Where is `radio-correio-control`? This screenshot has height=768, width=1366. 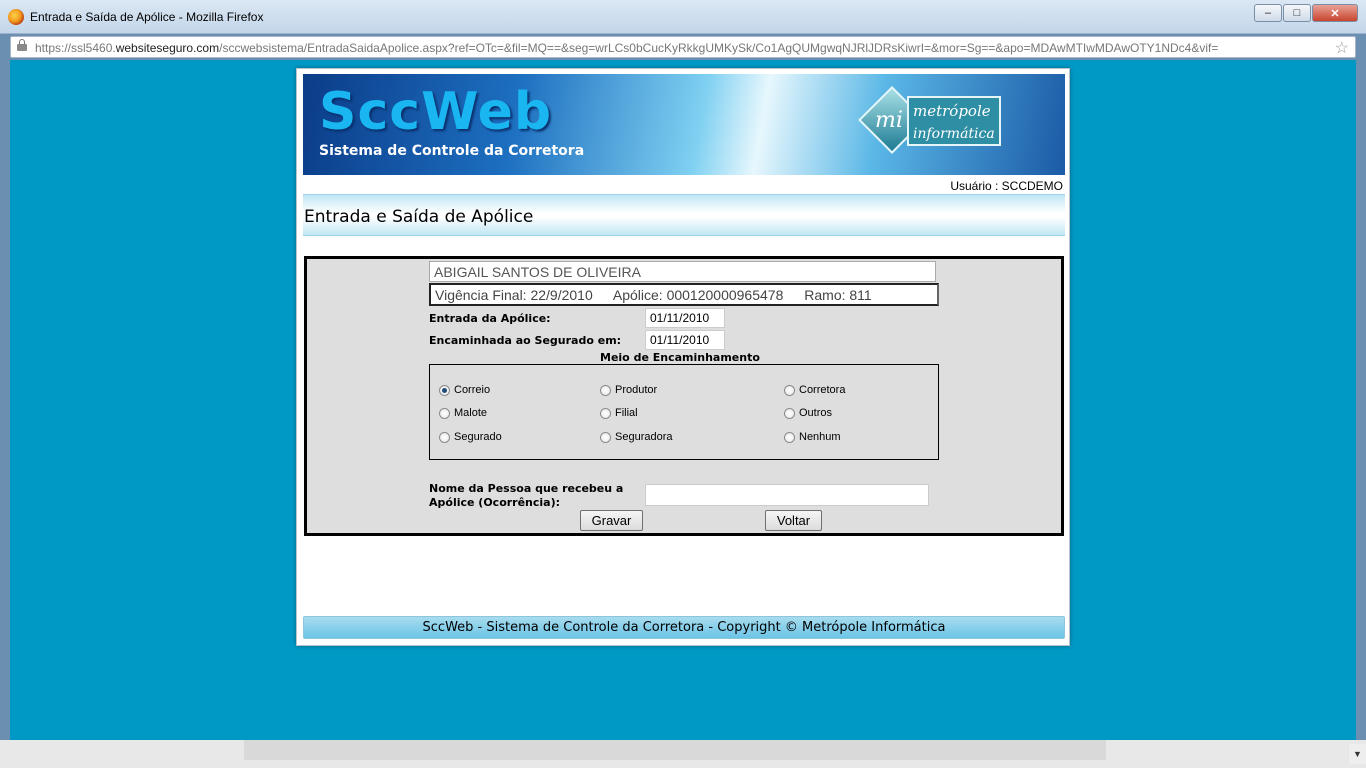 radio-correio-control is located at coordinates (444, 390).